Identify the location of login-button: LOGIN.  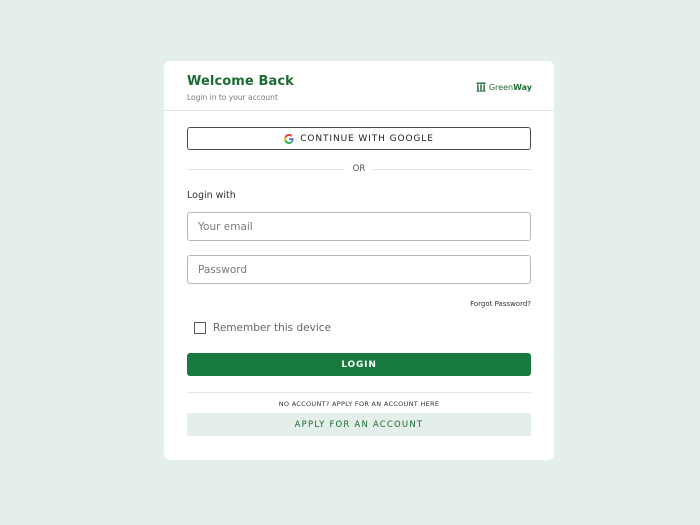
(359, 364).